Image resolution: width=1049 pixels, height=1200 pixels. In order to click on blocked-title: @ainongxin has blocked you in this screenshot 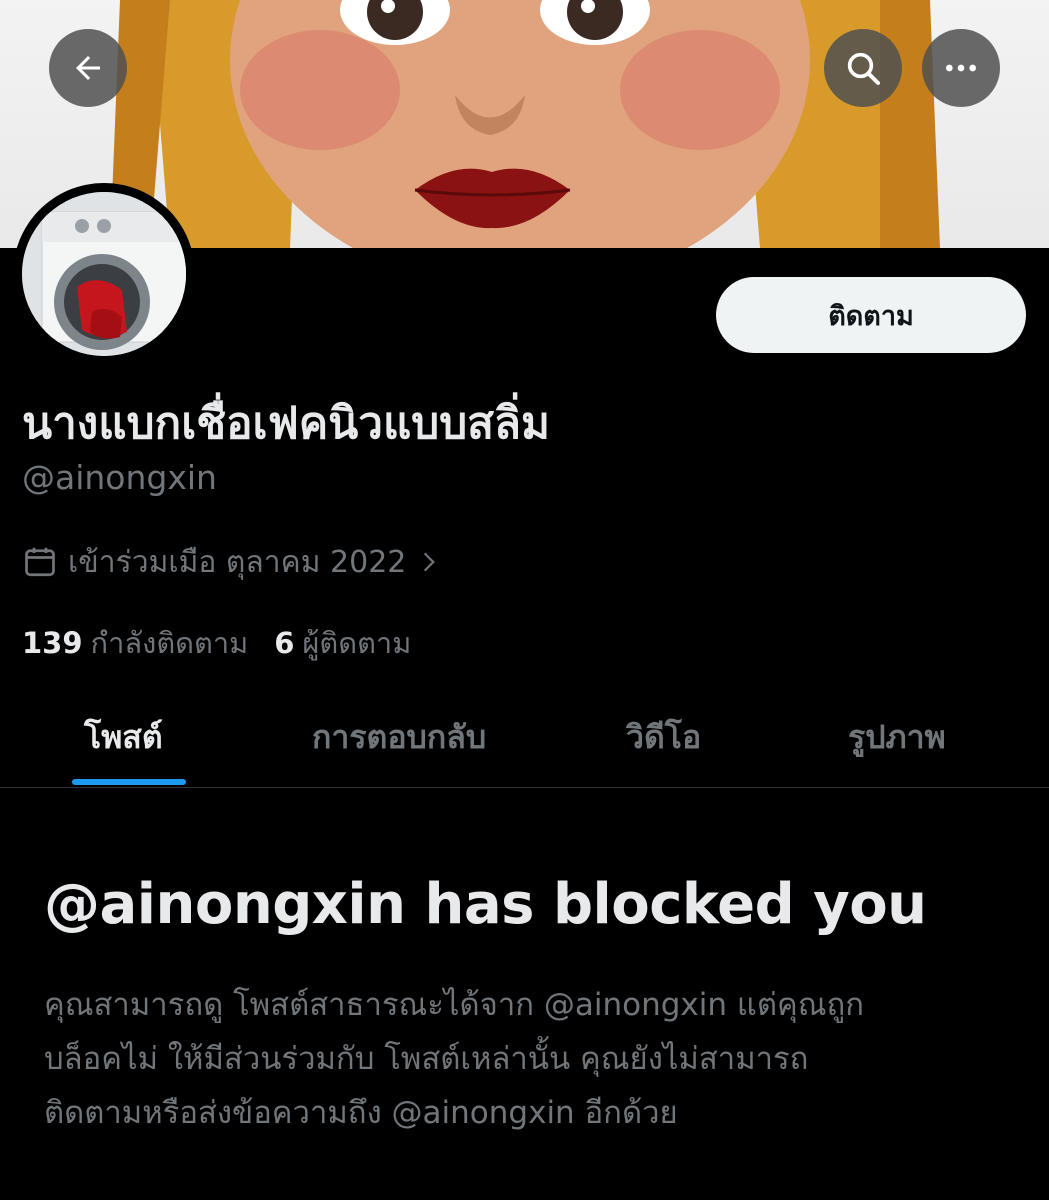, I will do `click(485, 904)`.